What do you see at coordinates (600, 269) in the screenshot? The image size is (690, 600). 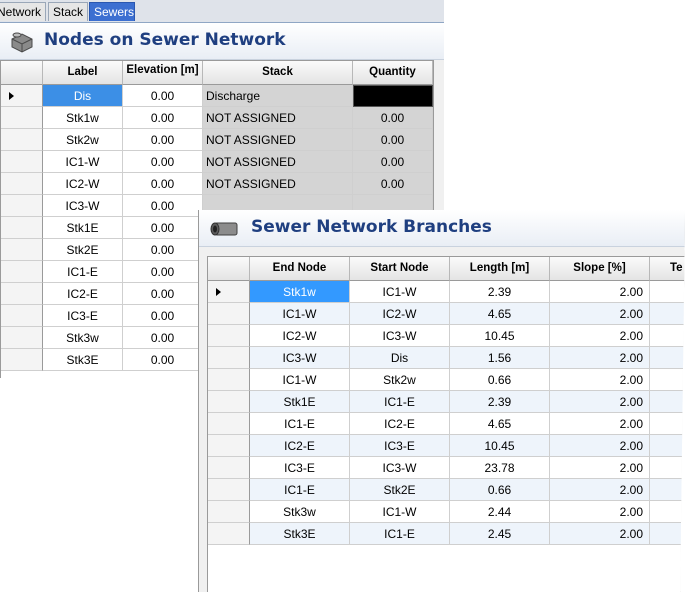 I see `column-header-slope: Slope [%]` at bounding box center [600, 269].